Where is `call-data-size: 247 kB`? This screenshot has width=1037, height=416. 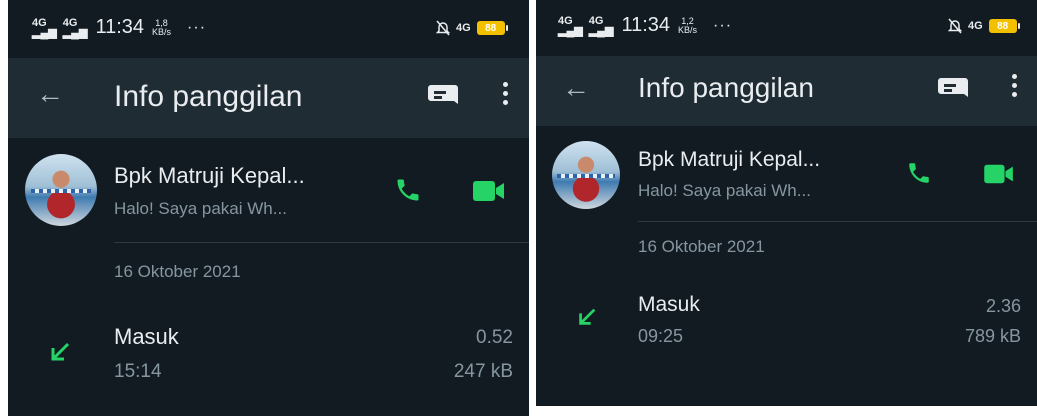
call-data-size: 247 kB is located at coordinates (483, 371).